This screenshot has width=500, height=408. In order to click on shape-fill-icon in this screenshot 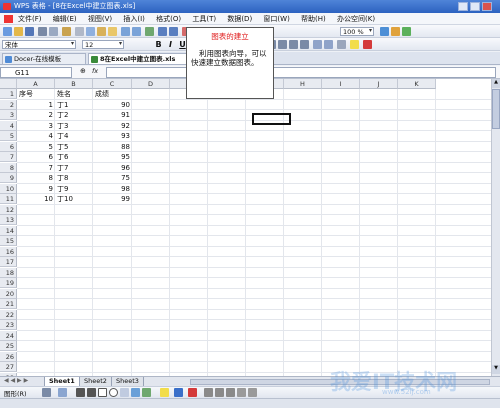, I will do `click(164, 392)`.